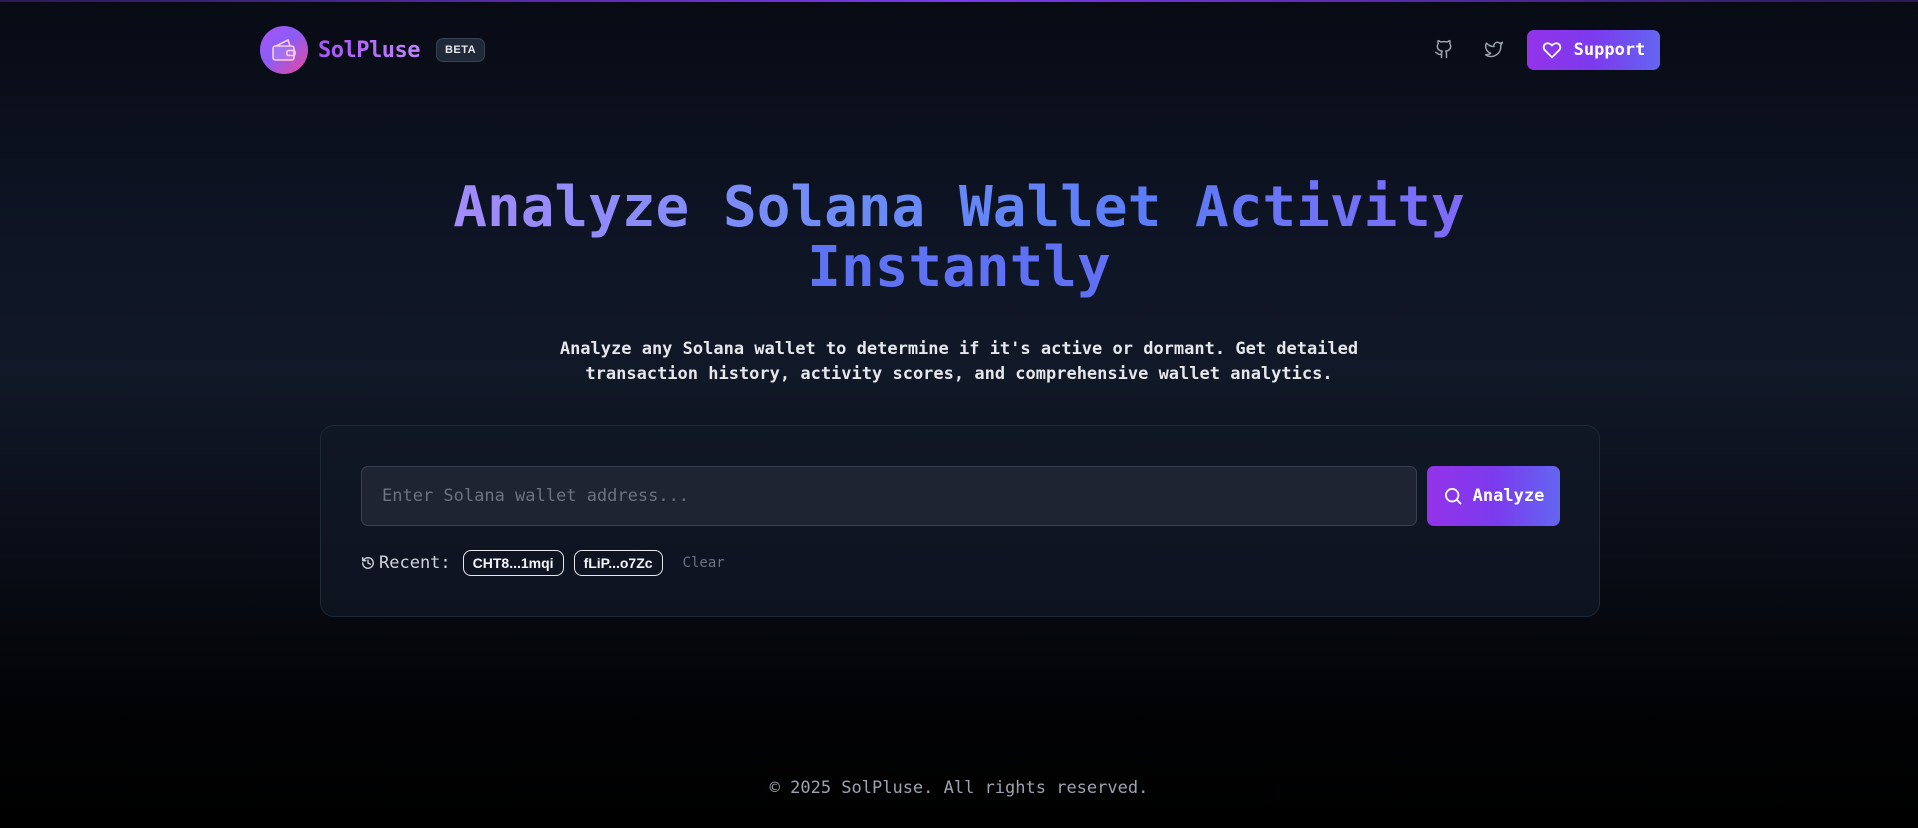 The height and width of the screenshot is (828, 1918). What do you see at coordinates (1609, 50) in the screenshot?
I see `support-label: Support` at bounding box center [1609, 50].